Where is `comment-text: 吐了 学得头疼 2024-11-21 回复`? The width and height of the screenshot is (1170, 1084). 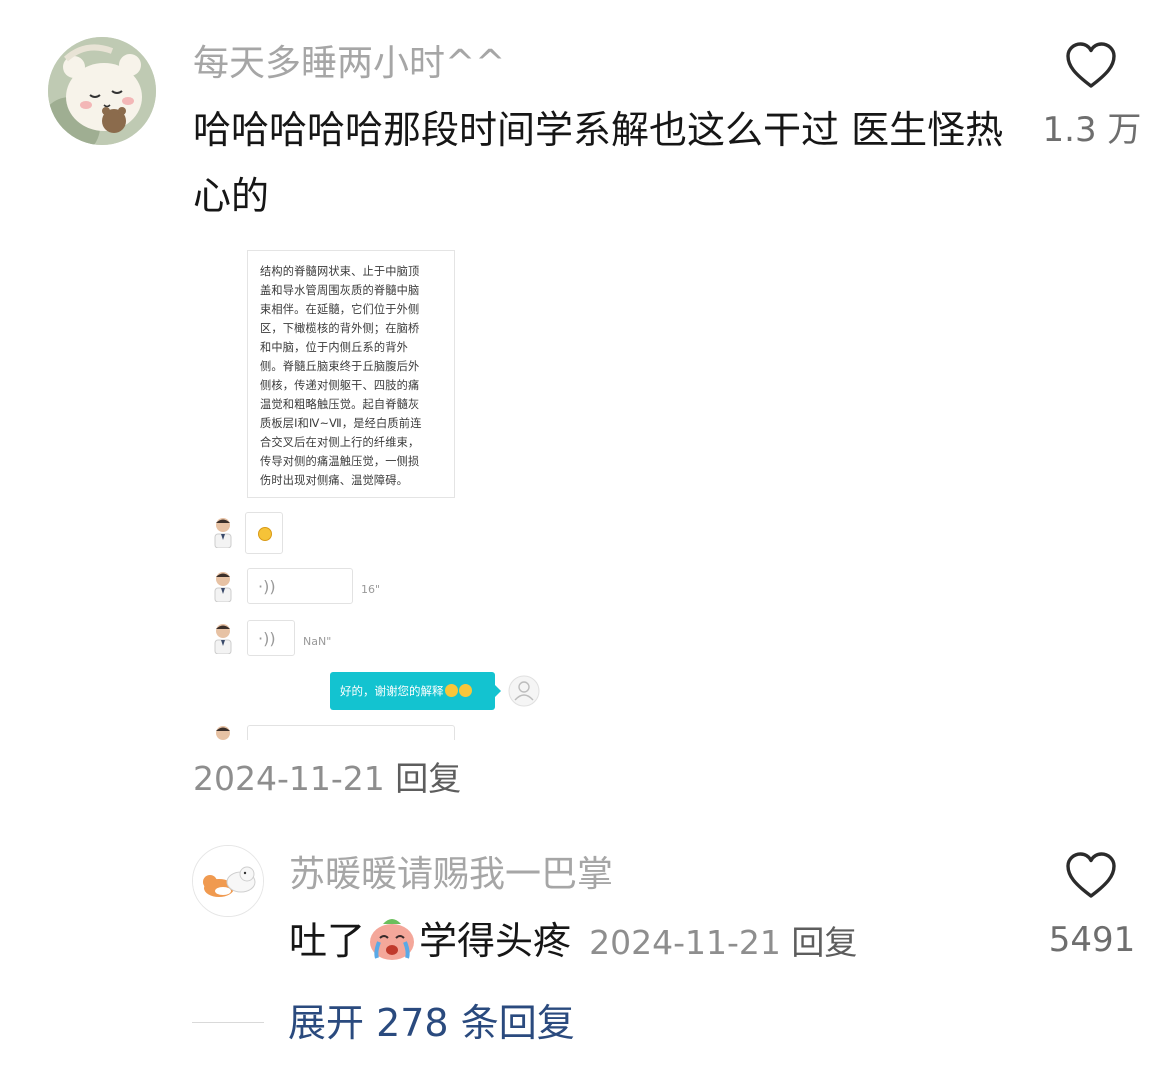 comment-text: 吐了 学得头疼 2024-11-21 回复 is located at coordinates (573, 941).